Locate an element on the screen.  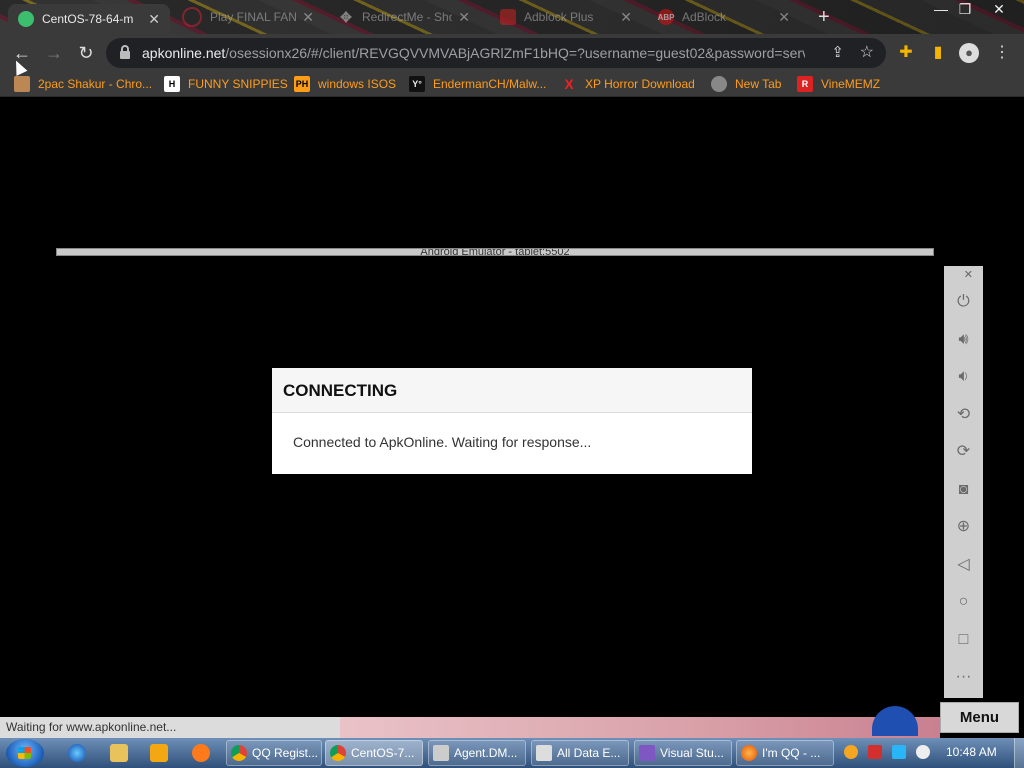
firefox-icon is located at coordinates (749, 753).